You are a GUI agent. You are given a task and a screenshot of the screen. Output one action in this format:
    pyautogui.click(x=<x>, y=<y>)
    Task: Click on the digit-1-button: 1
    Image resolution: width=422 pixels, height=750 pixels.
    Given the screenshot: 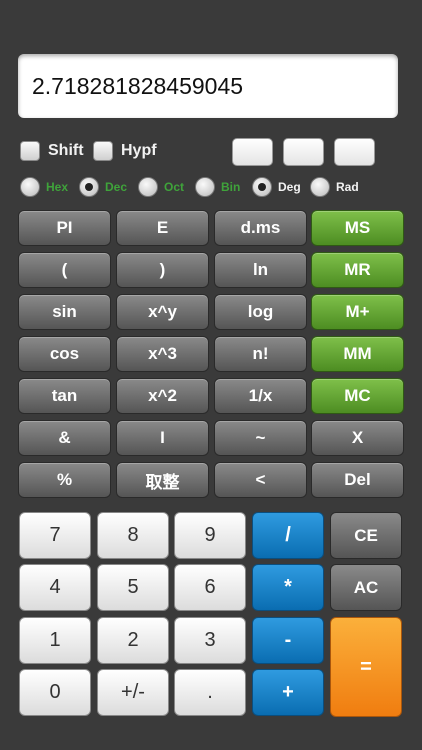 What is the action you would take?
    pyautogui.click(x=55, y=640)
    